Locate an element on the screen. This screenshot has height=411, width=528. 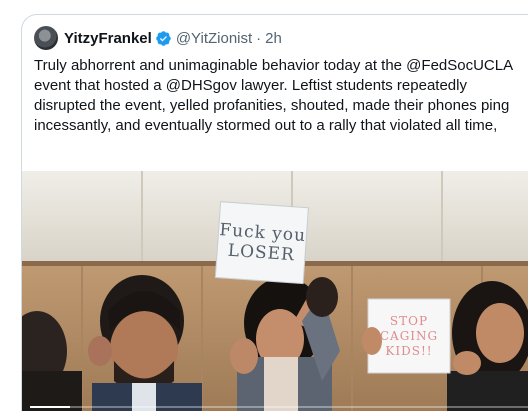
avatar is located at coordinates (46, 38).